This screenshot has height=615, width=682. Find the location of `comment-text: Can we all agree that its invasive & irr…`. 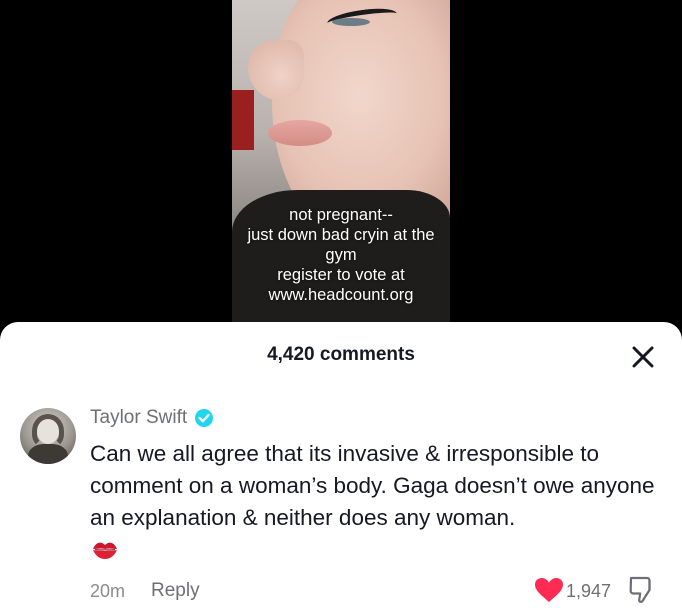

comment-text: Can we all agree that its invasive & irr… is located at coordinates (372, 485).